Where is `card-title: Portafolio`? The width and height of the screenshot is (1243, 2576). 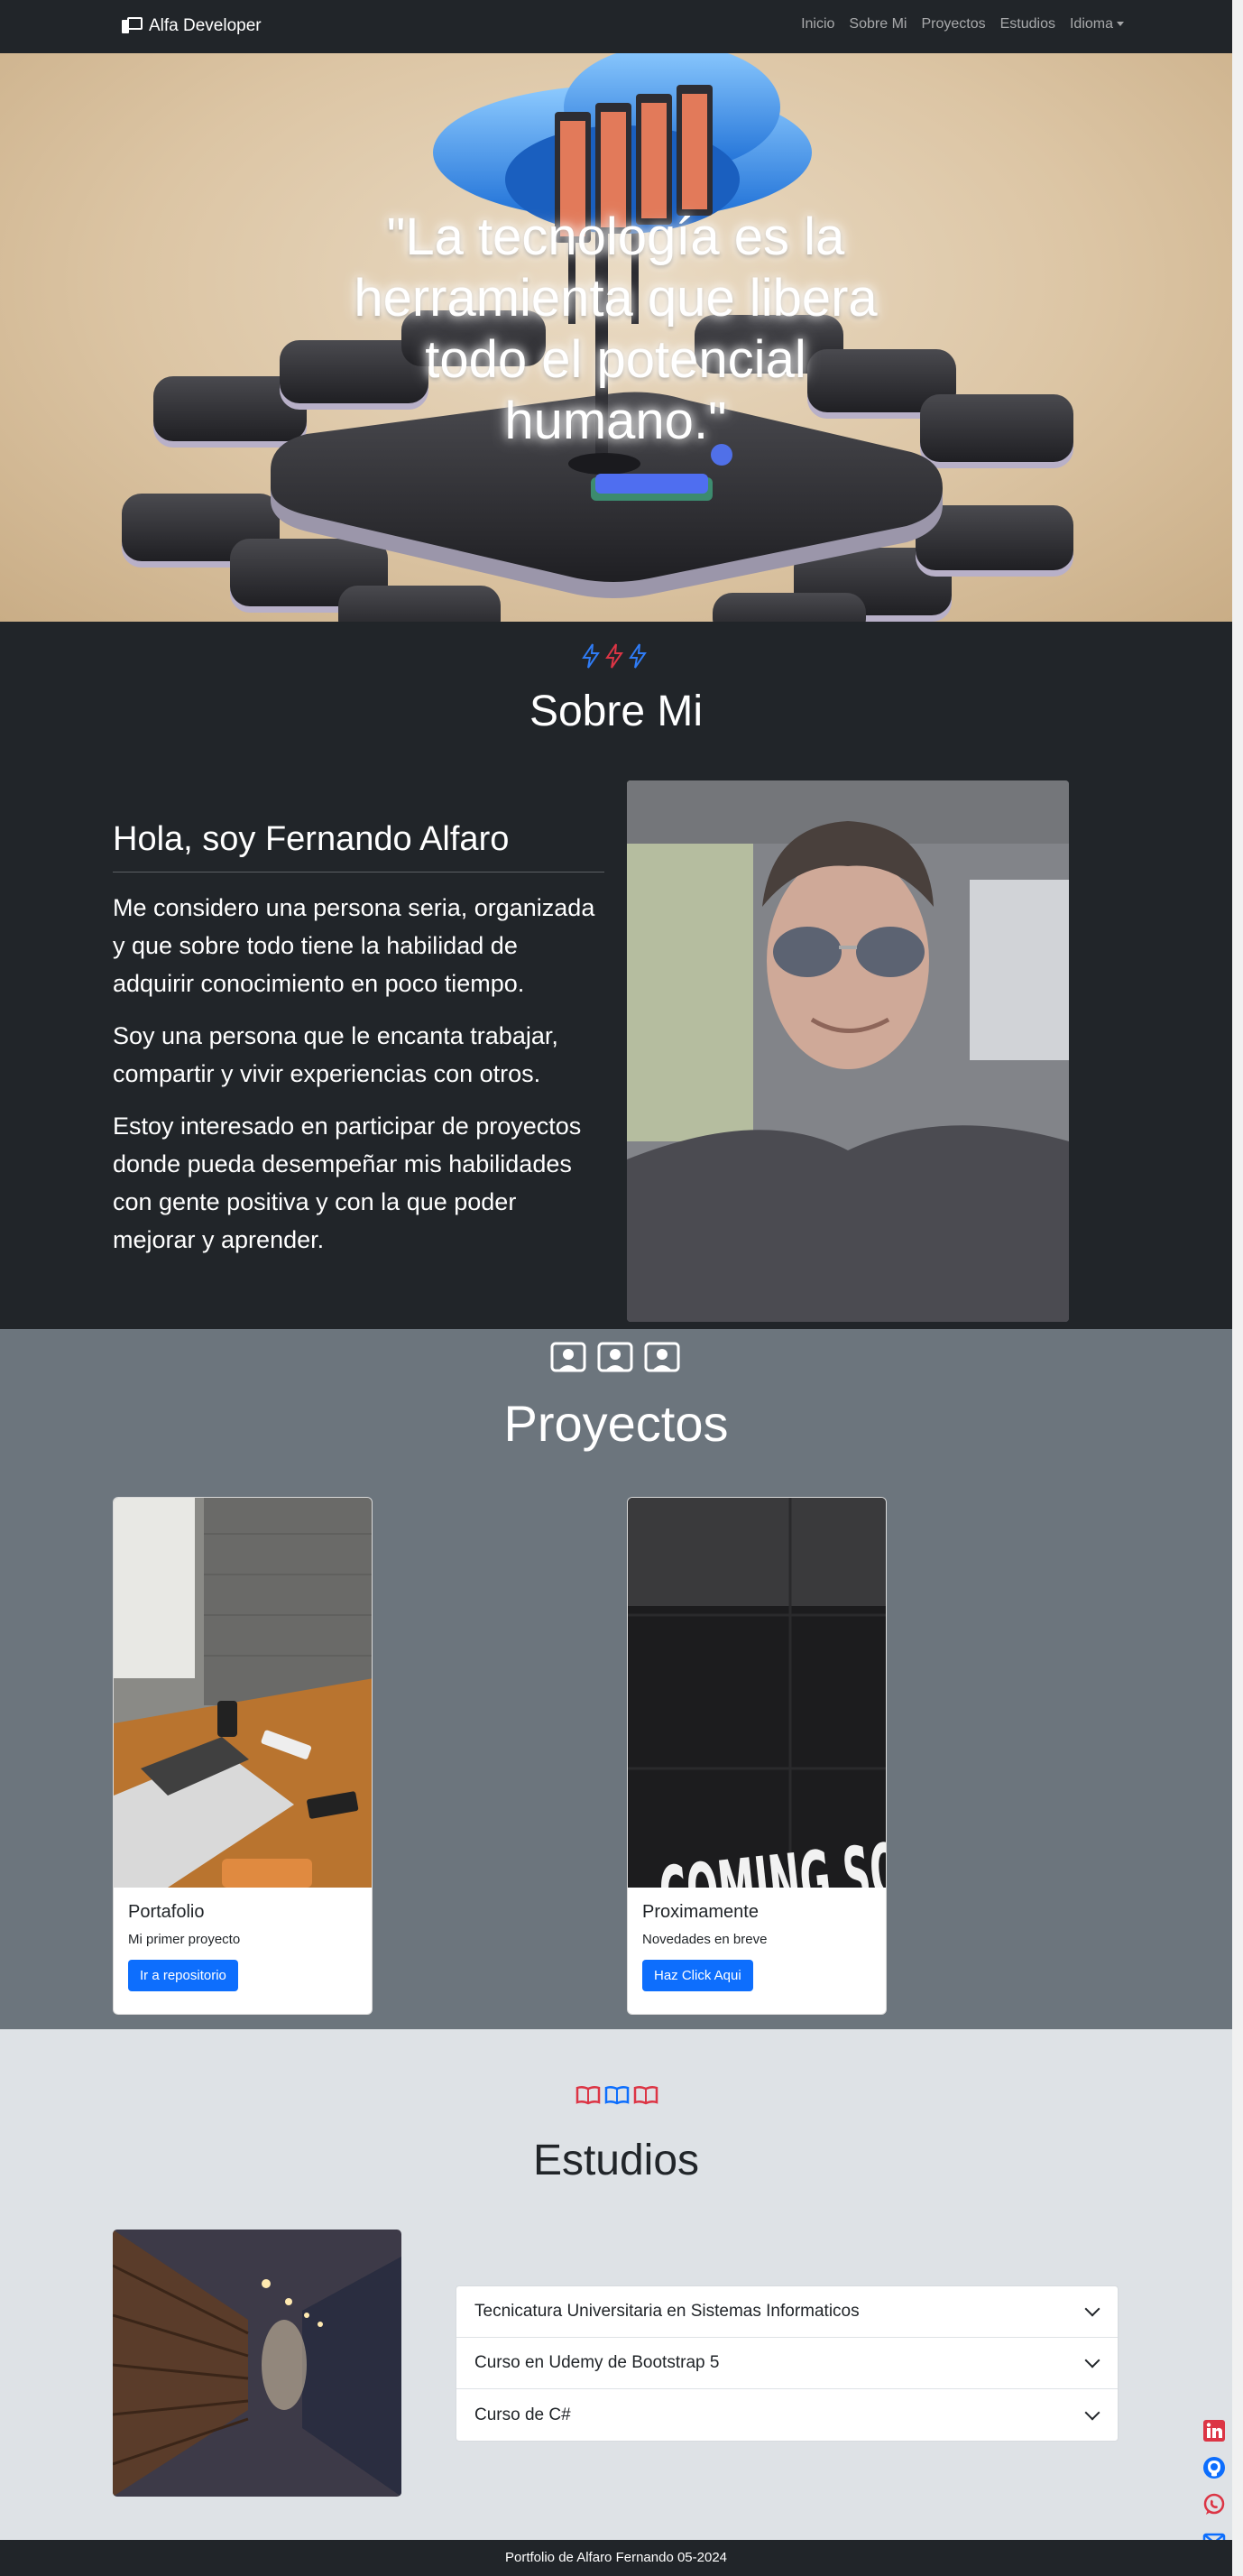
card-title: Portafolio is located at coordinates (166, 1912).